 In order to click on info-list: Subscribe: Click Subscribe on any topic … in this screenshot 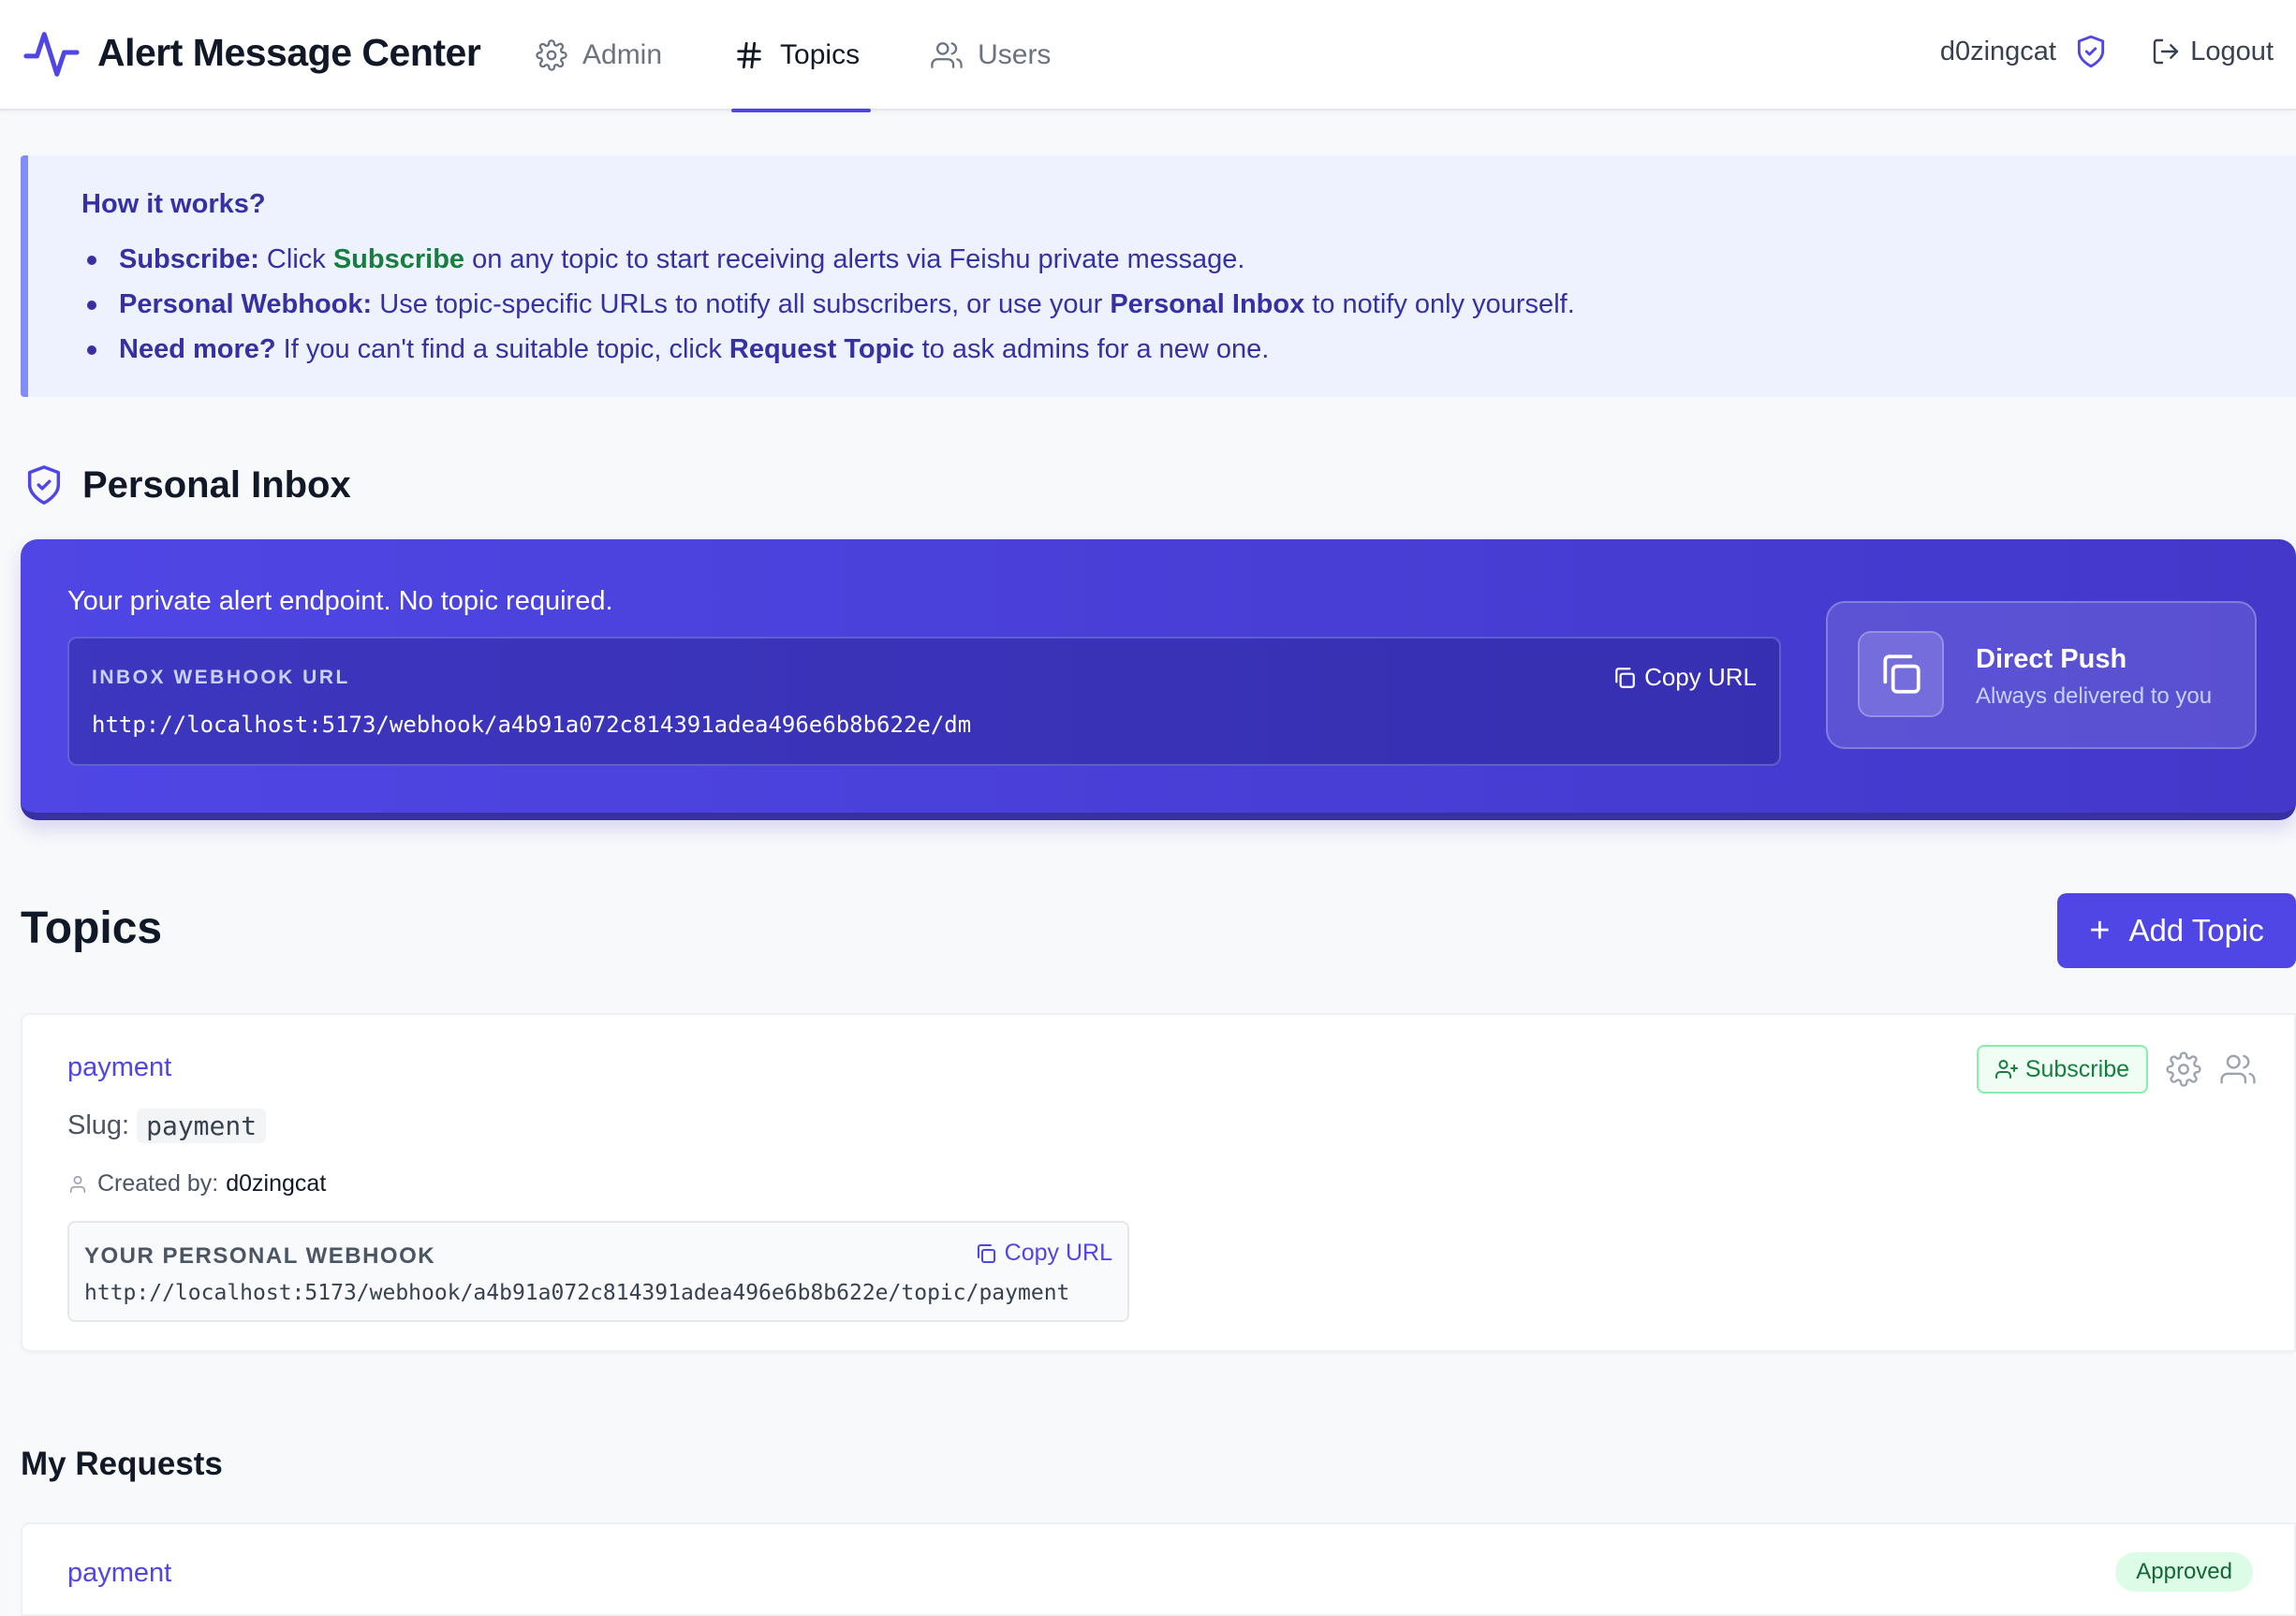, I will do `click(1188, 304)`.